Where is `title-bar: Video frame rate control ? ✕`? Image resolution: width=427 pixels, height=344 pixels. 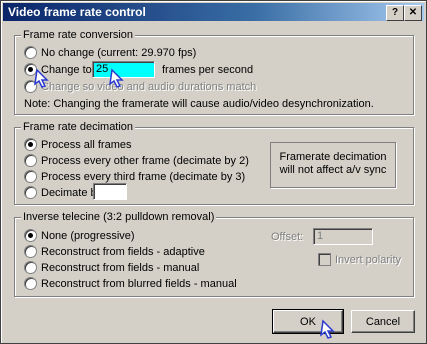
title-bar: Video frame rate control ? ✕ is located at coordinates (213, 12).